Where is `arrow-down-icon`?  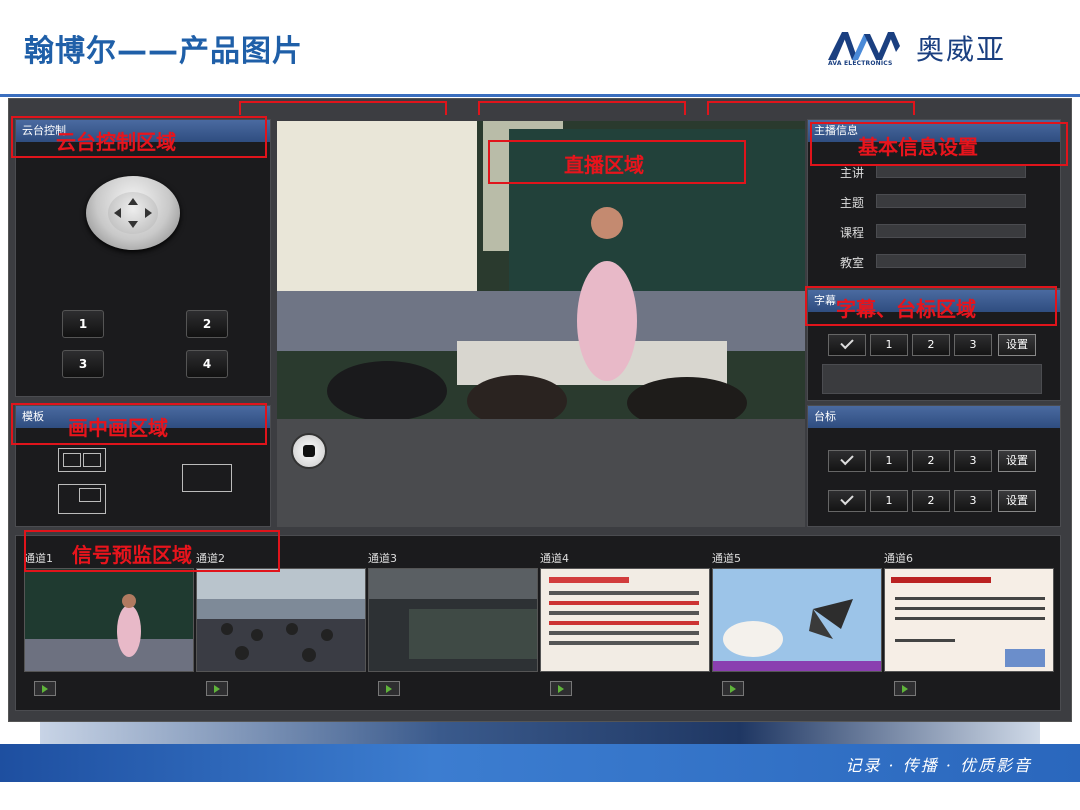 arrow-down-icon is located at coordinates (133, 224).